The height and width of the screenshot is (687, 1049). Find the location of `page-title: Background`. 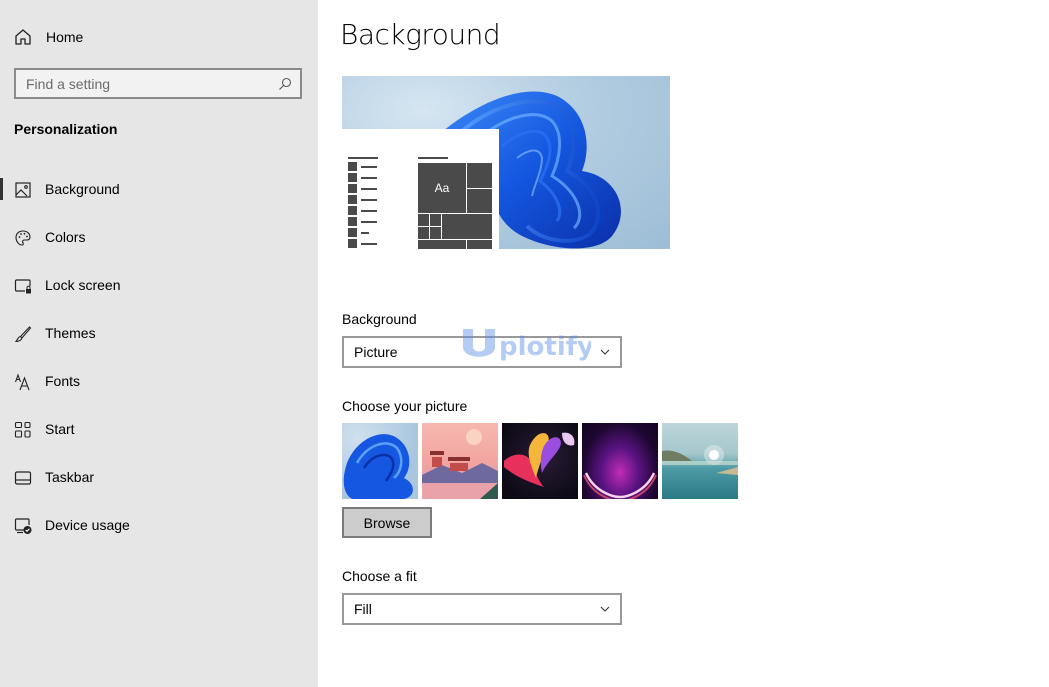

page-title: Background is located at coordinates (420, 34).